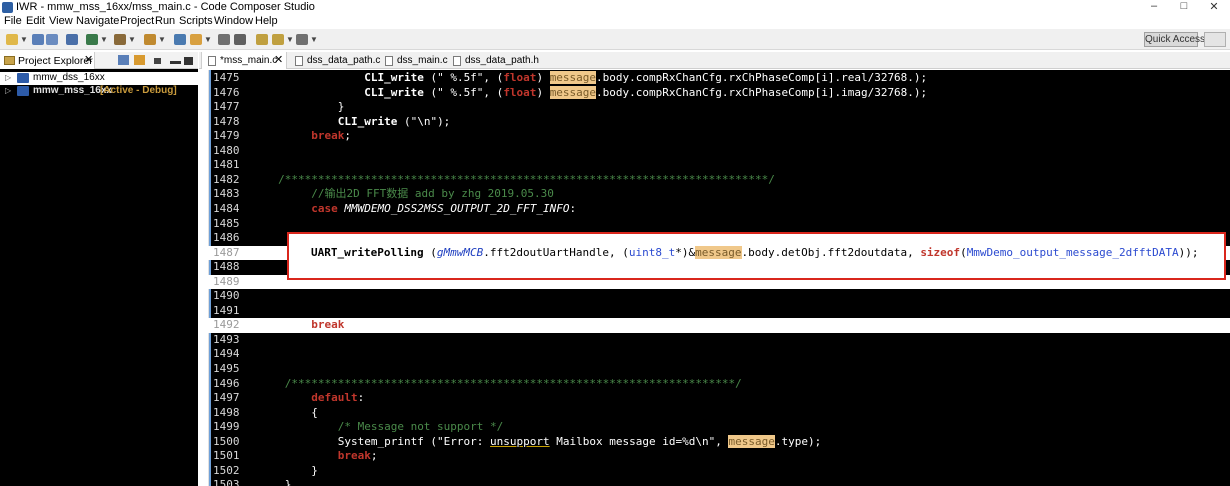 The height and width of the screenshot is (486, 1230). Describe the element at coordinates (52, 39) in the screenshot. I see `save-all-icon` at that location.